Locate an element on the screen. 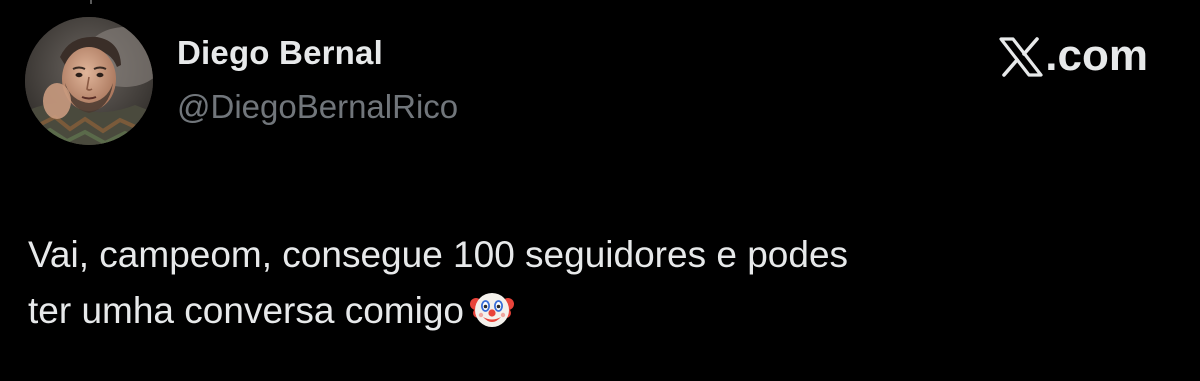 The height and width of the screenshot is (381, 1200). post-text-line: ter umha conversa comigo is located at coordinates (593, 311).